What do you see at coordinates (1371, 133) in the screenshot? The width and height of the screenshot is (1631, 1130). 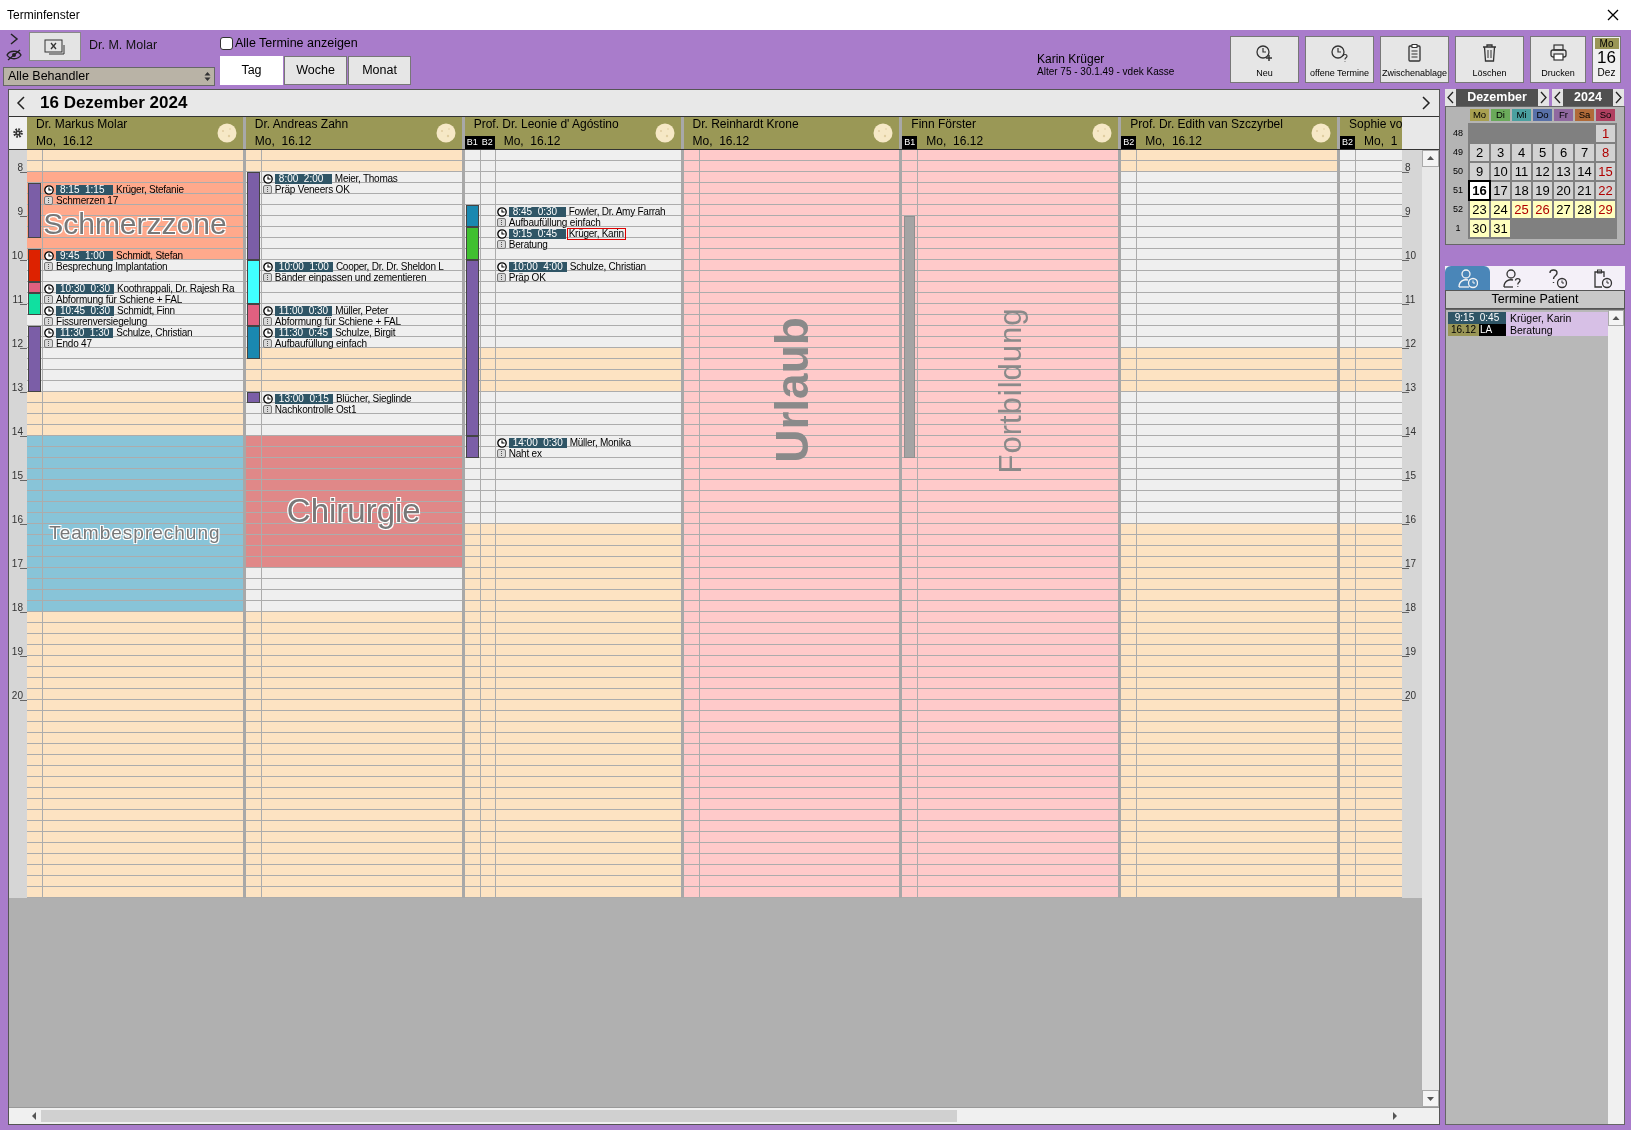 I see `column-header: Sophie vo B2 Mo, 1` at bounding box center [1371, 133].